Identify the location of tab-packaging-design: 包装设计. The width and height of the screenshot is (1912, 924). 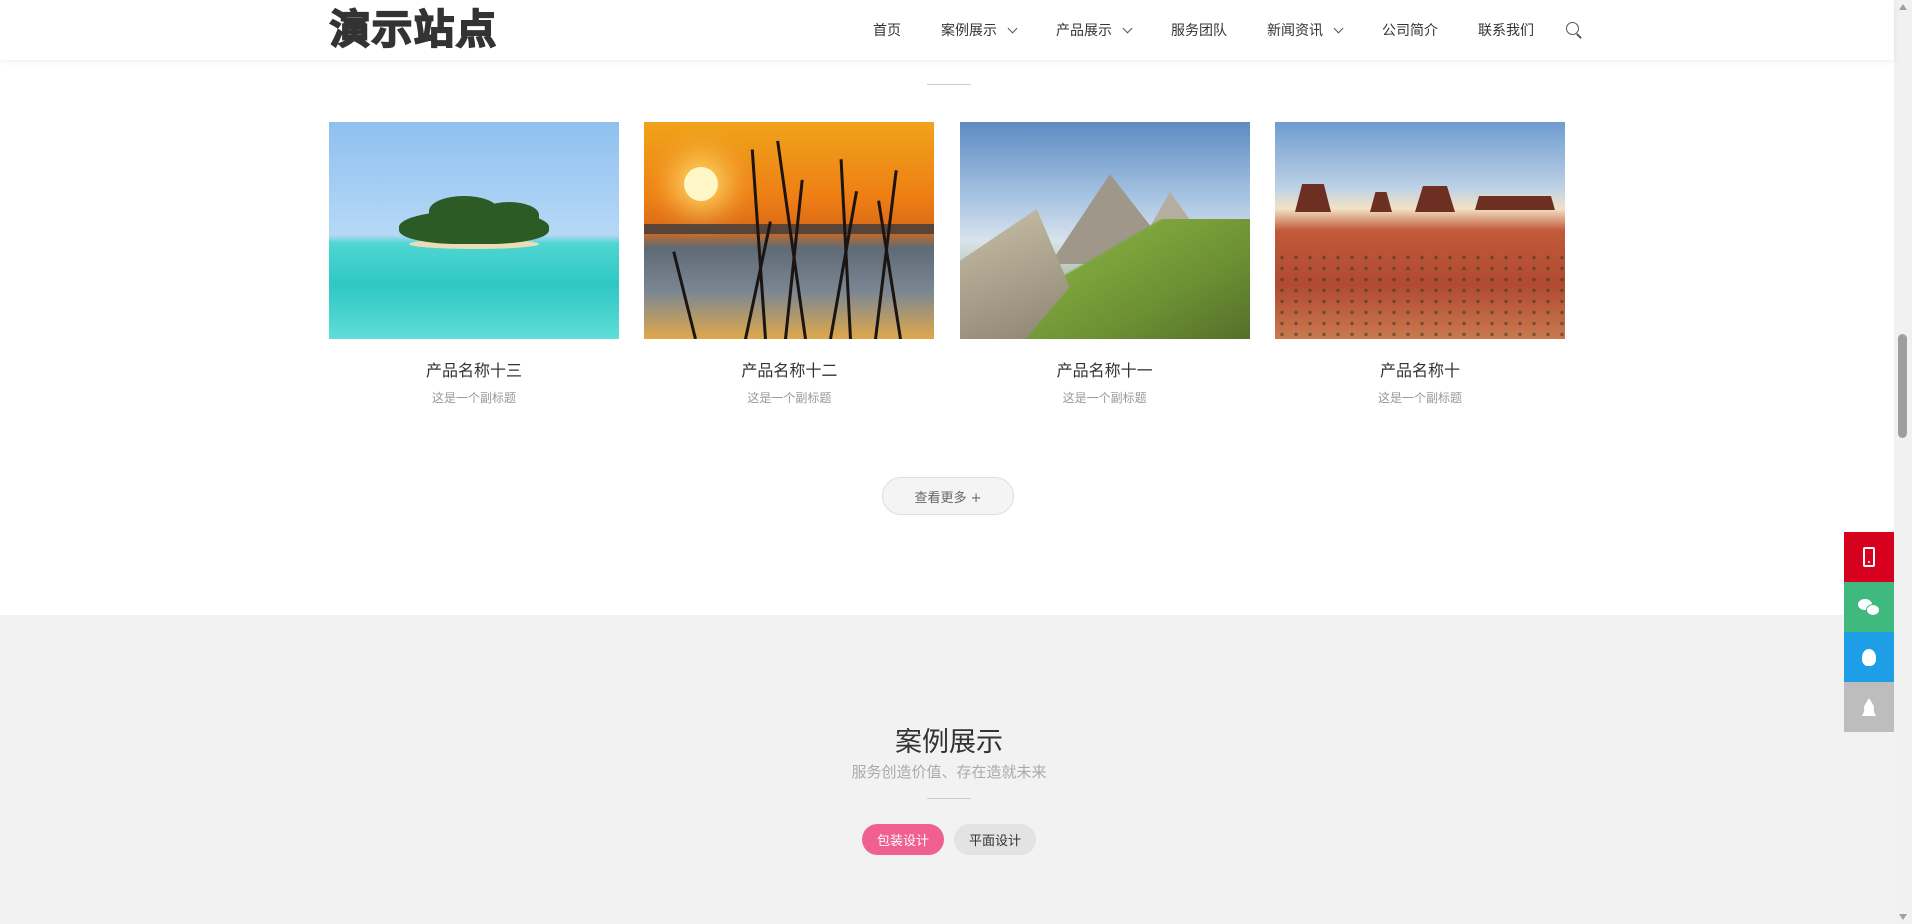
(902, 839).